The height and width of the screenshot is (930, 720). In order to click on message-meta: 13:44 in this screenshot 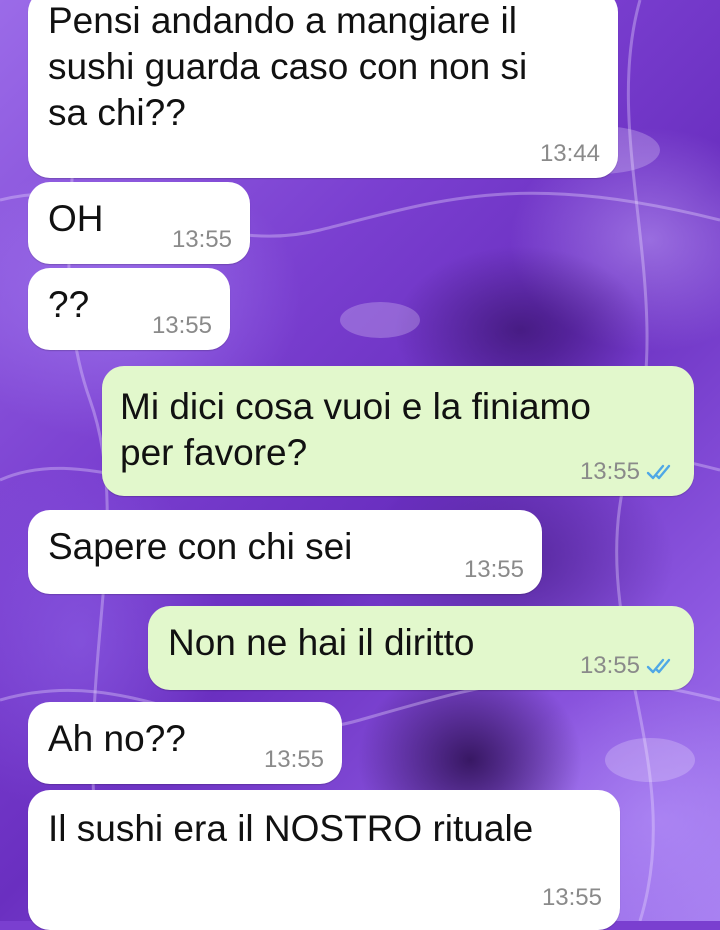, I will do `click(570, 154)`.